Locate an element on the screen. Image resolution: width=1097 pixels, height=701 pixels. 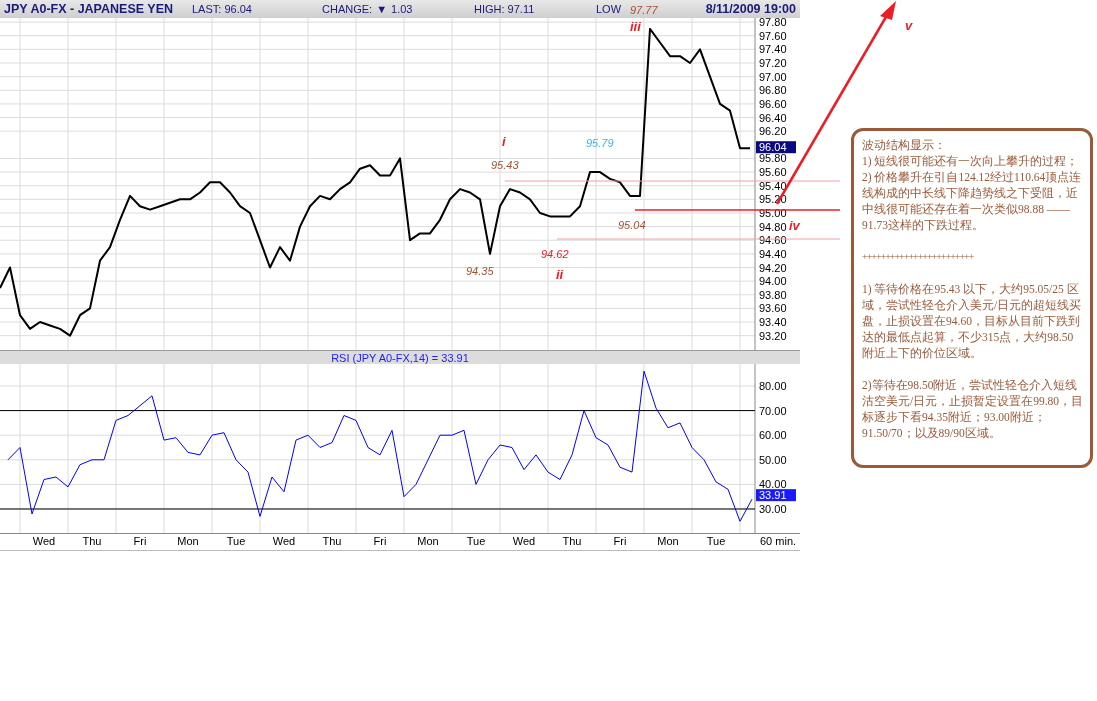
wave-label: iv is located at coordinates (794, 225).